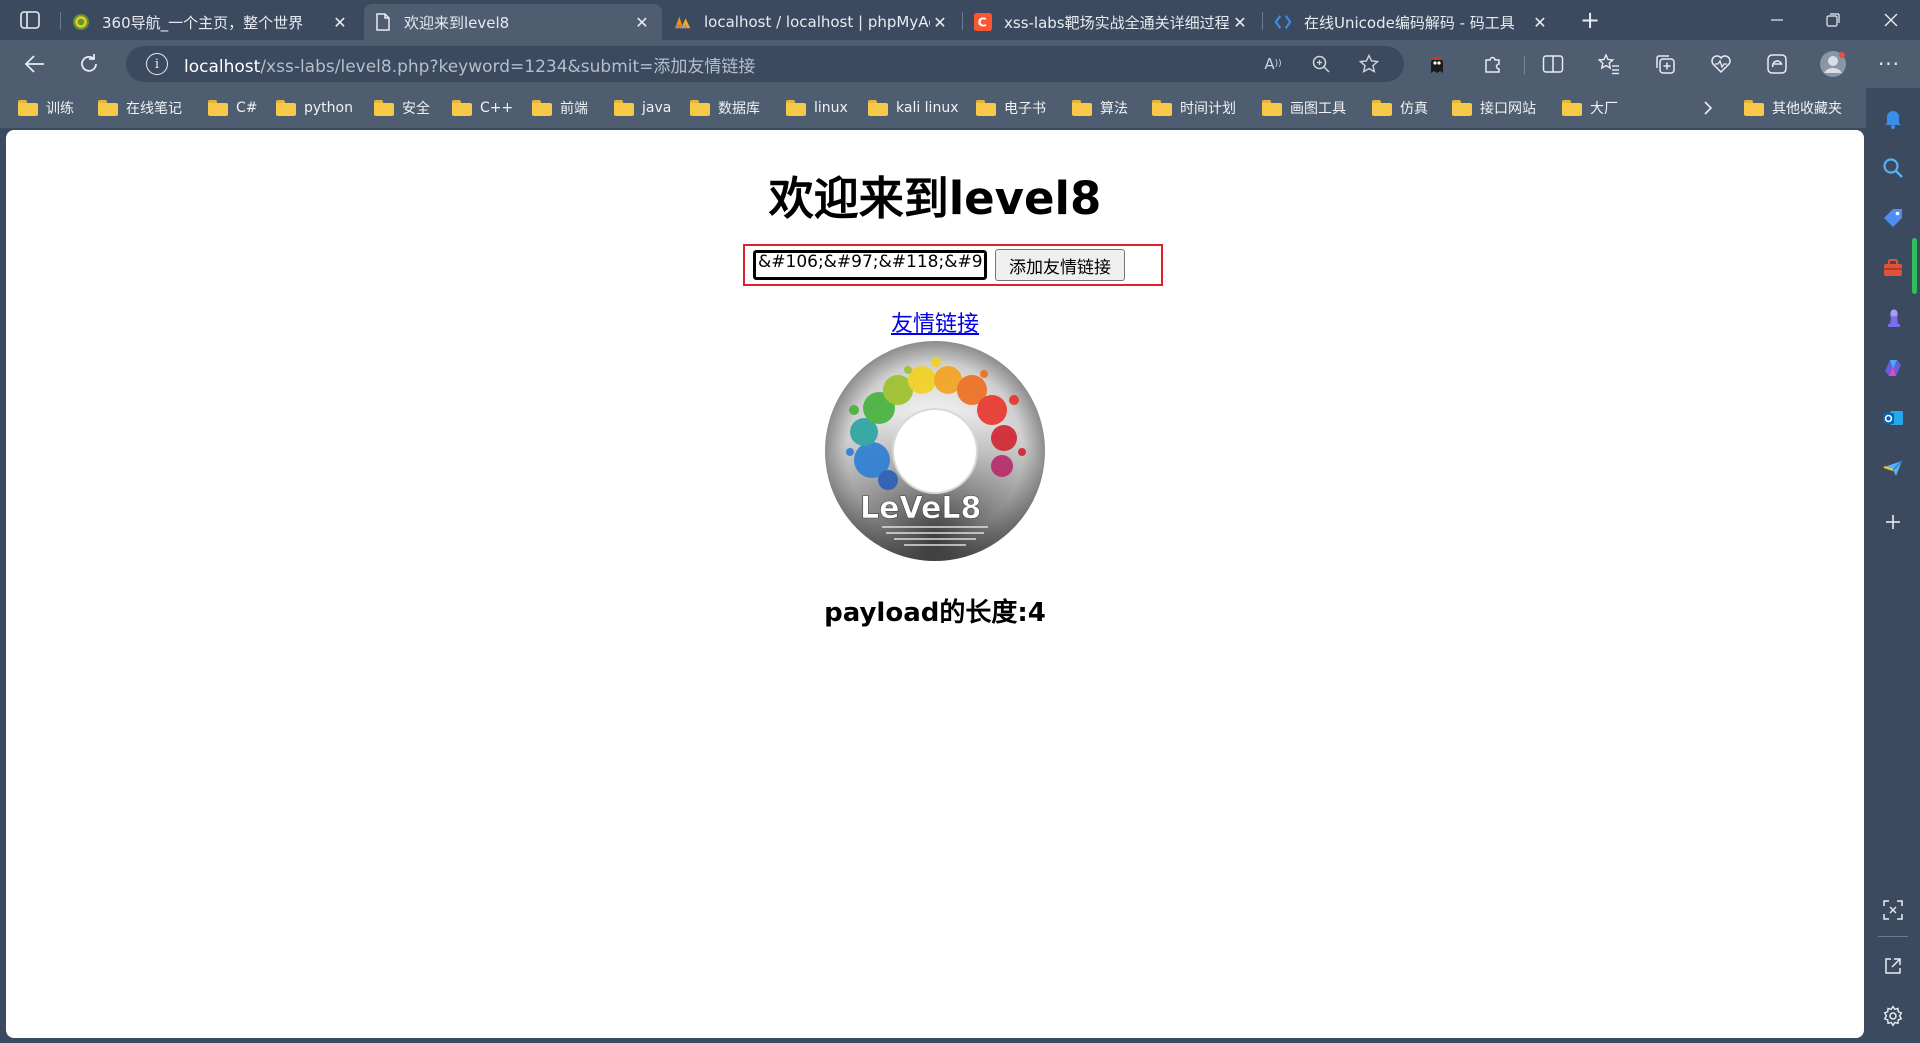 This screenshot has width=1920, height=1043. What do you see at coordinates (1893, 268) in the screenshot?
I see `sidebar-tools-button` at bounding box center [1893, 268].